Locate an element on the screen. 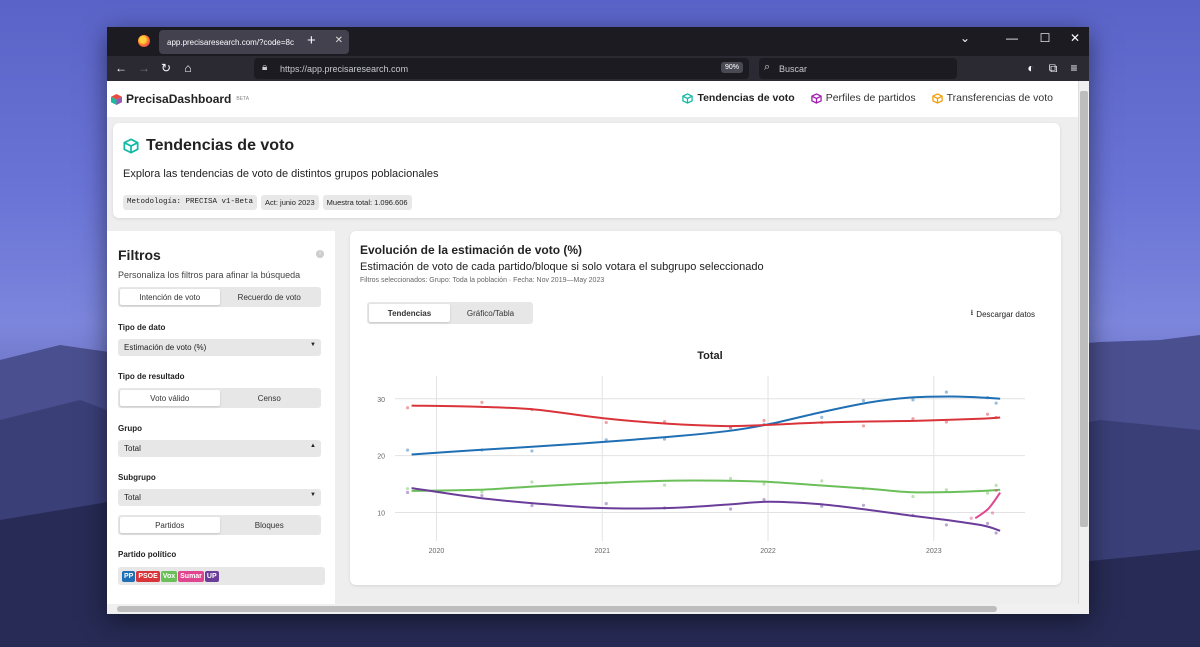 The width and height of the screenshot is (1200, 647). tab-list-icon: ⌄ is located at coordinates (965, 38).